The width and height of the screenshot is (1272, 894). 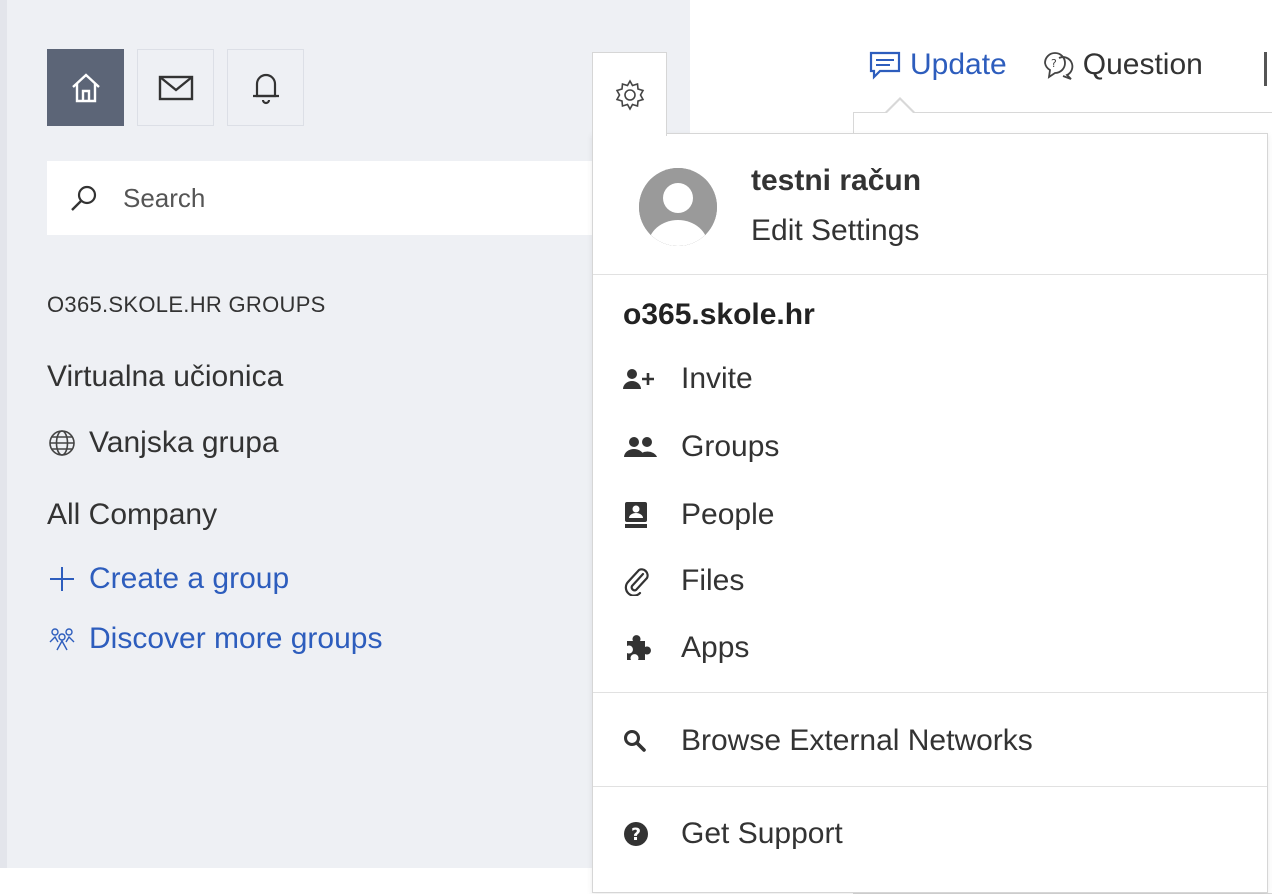 What do you see at coordinates (885, 65) in the screenshot?
I see `comment-icon` at bounding box center [885, 65].